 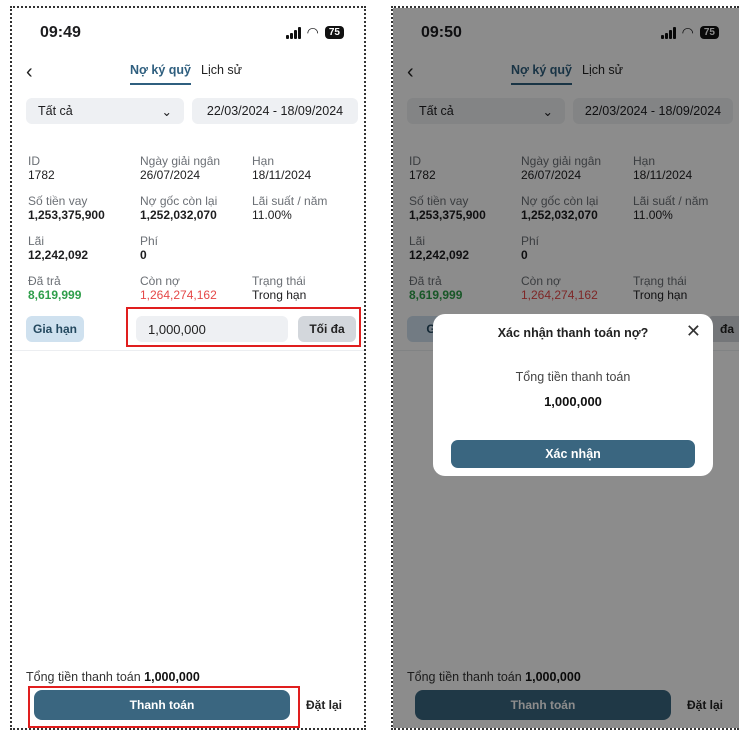 I want to click on status-label: Trạng thái, so click(x=279, y=281).